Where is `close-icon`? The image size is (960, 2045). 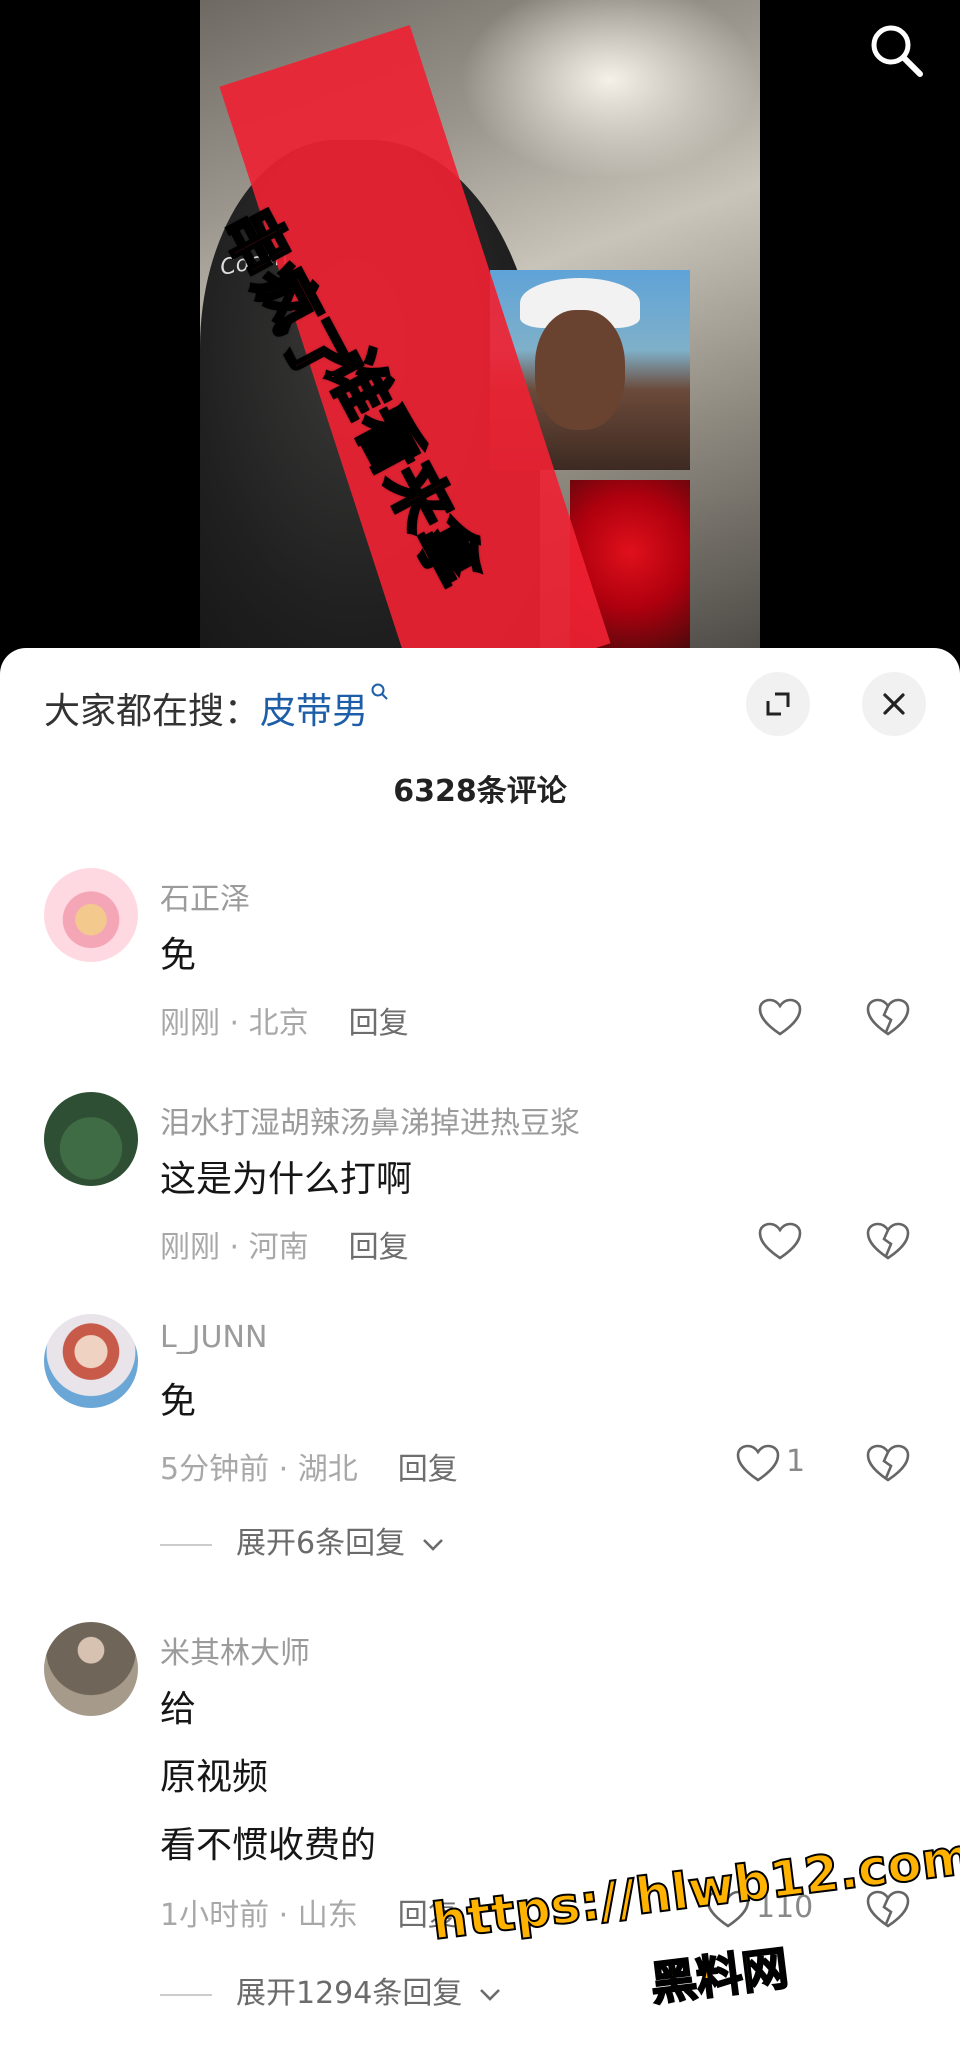
close-icon is located at coordinates (894, 704).